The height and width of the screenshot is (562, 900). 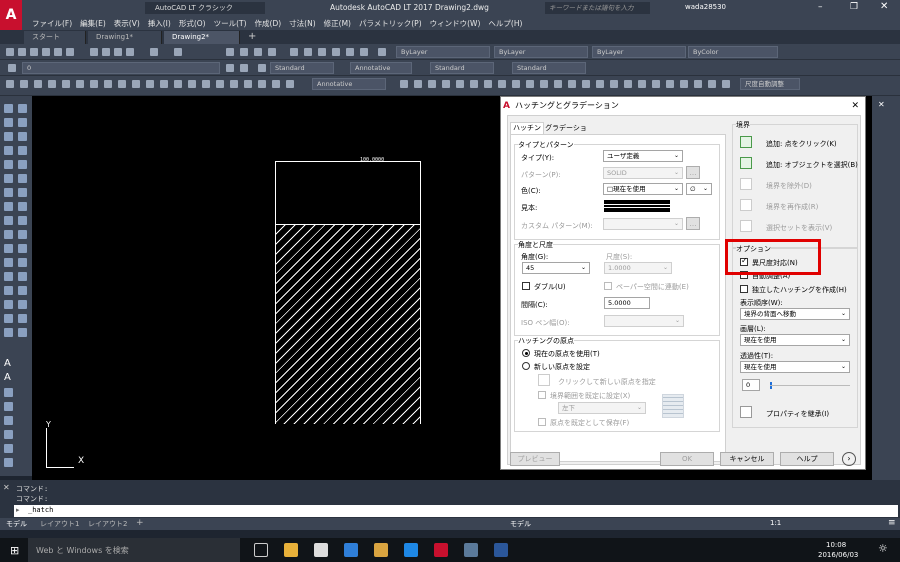 I want to click on menu-view: 表示(V), so click(x=127, y=23).